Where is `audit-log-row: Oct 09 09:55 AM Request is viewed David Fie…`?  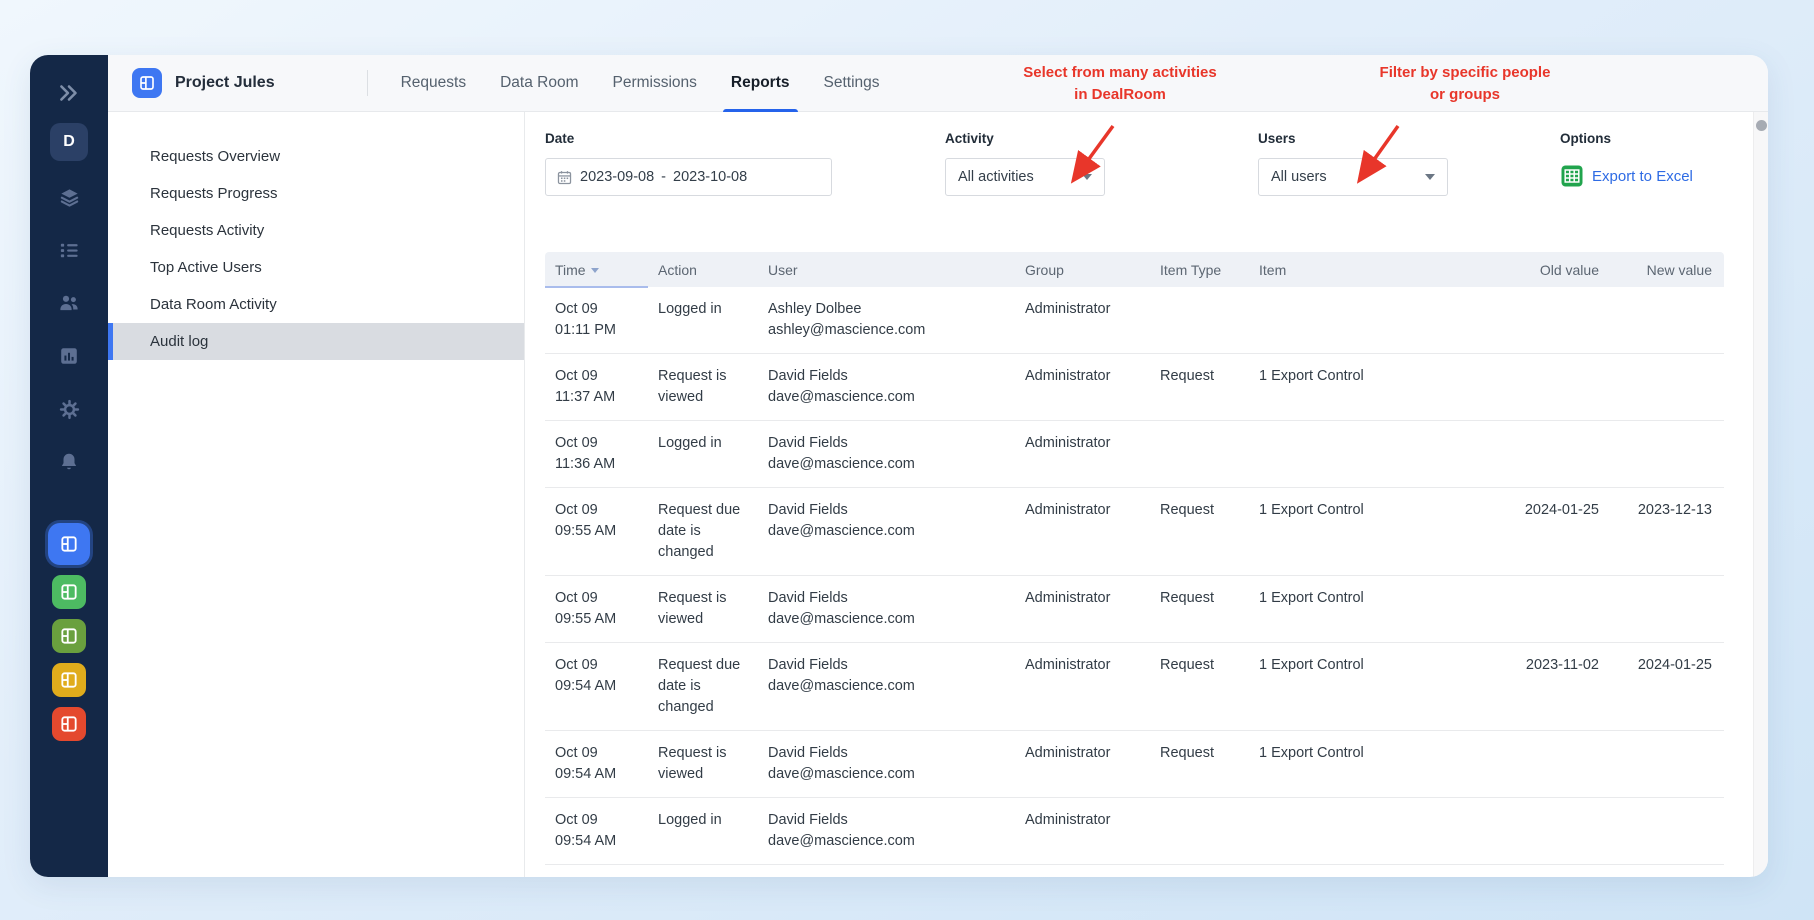
audit-log-row: Oct 09 09:55 AM Request is viewed David Fie… is located at coordinates (1134, 609).